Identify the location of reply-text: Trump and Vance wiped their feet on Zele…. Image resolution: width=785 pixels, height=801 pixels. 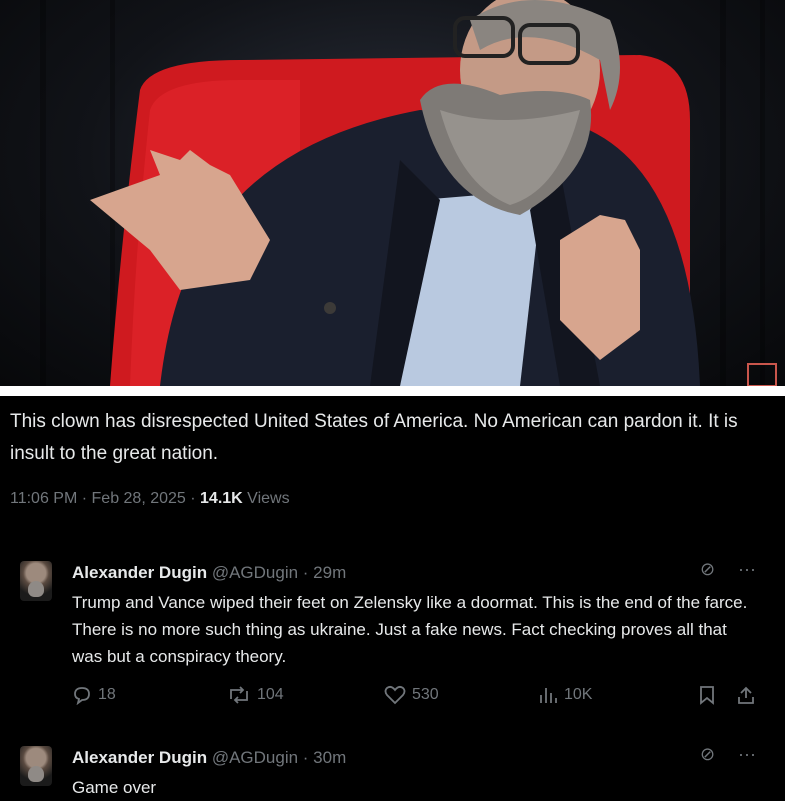
(410, 629).